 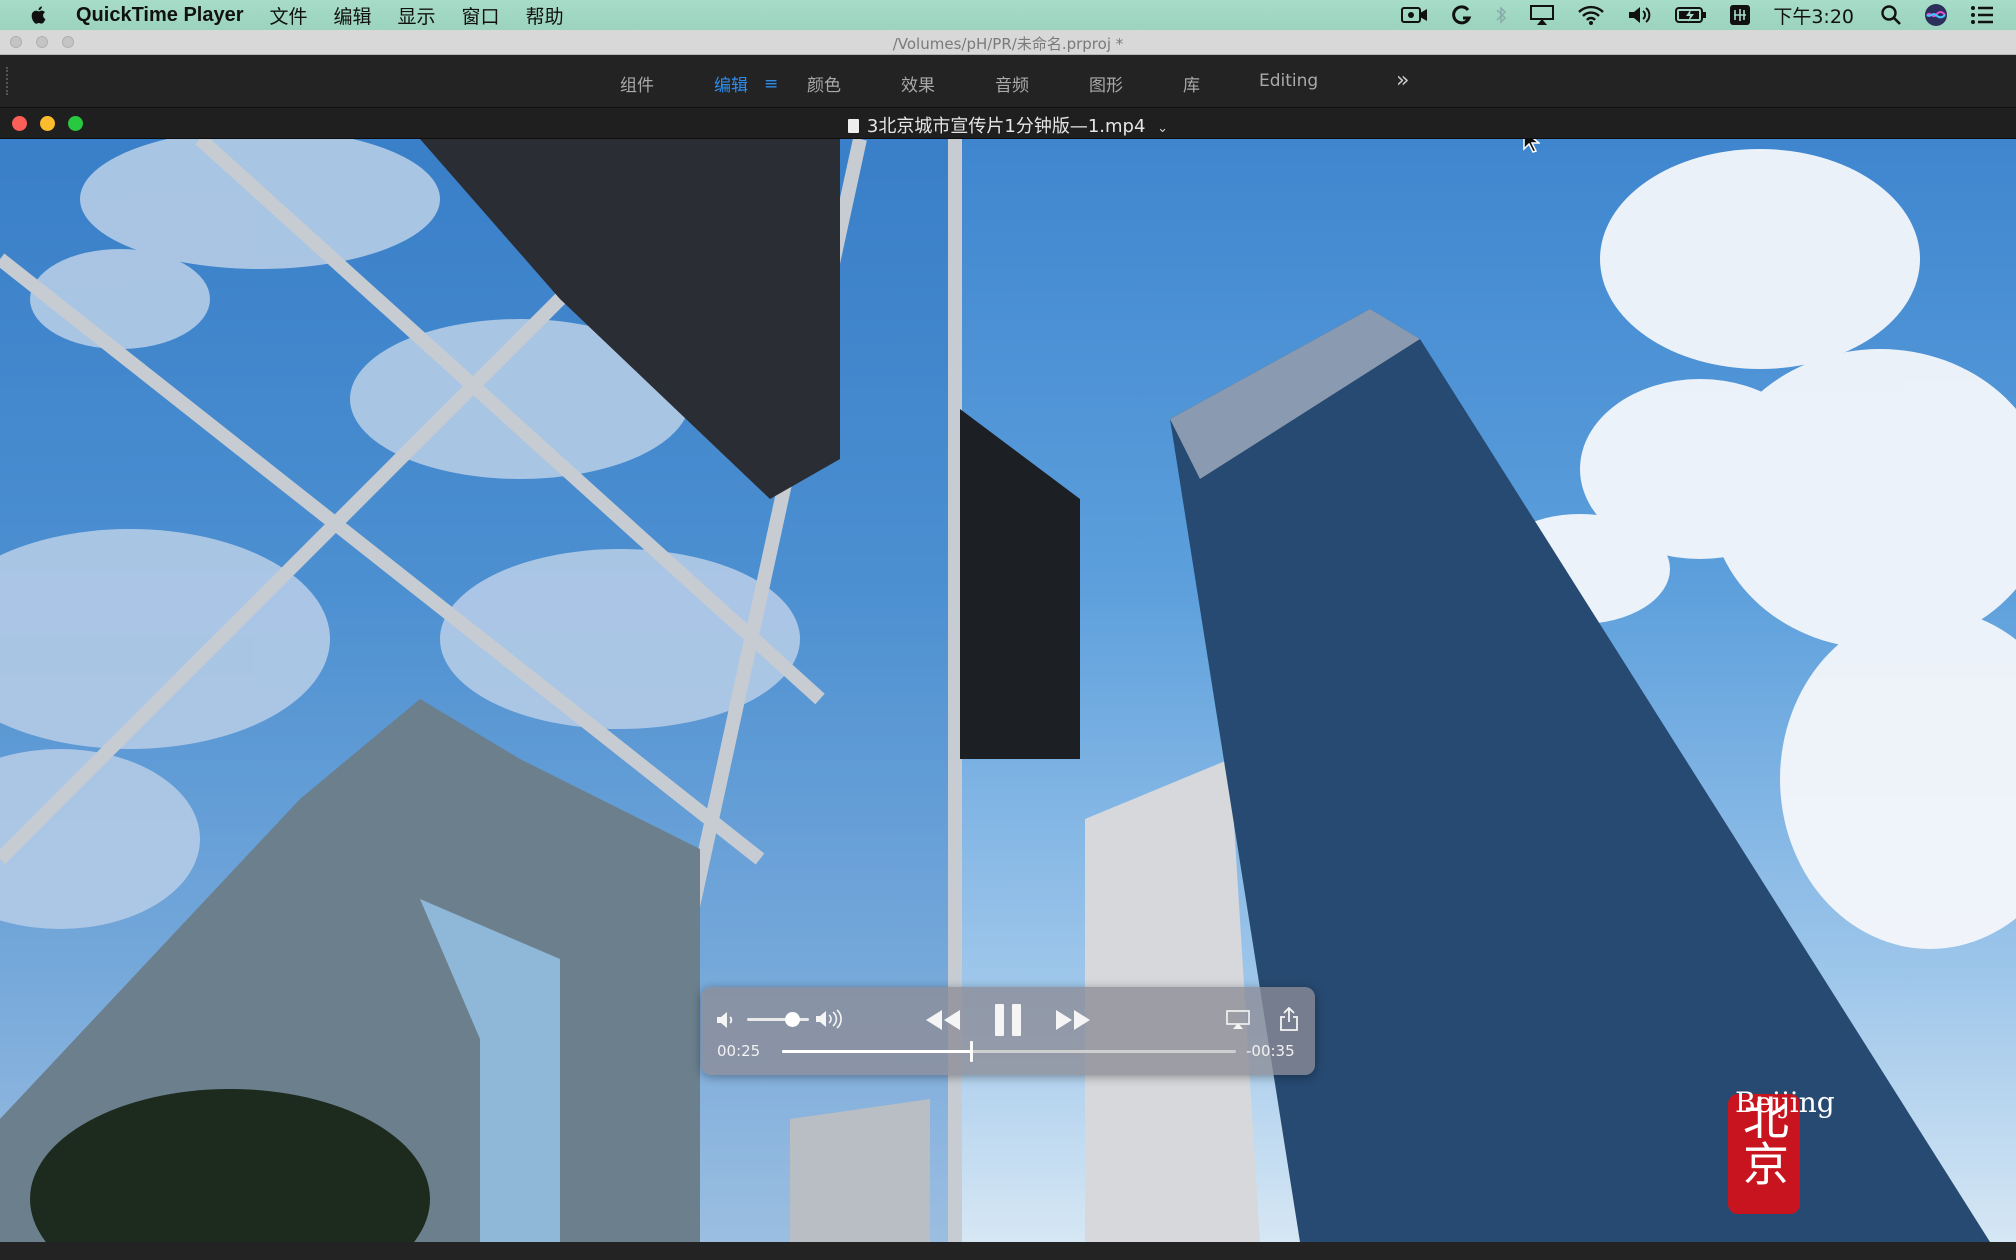 I want to click on tab-audio: 音频, so click(x=1012, y=83).